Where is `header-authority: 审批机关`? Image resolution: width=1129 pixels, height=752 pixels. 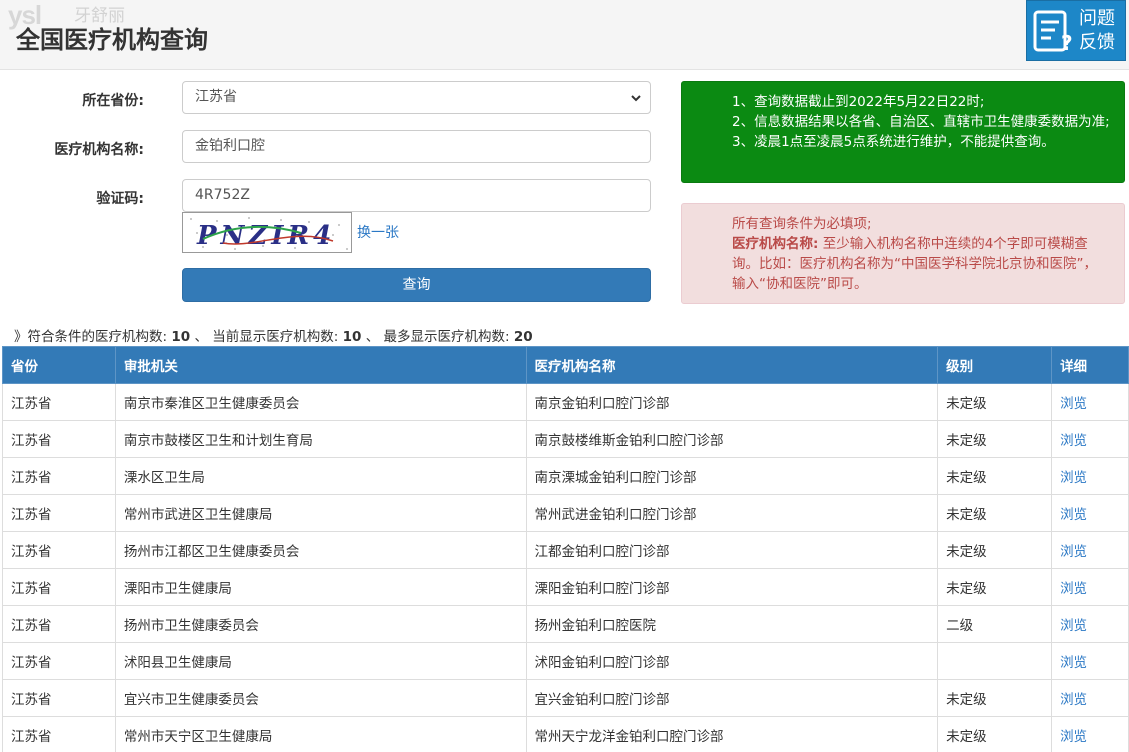
header-authority: 审批机关 is located at coordinates (320, 365).